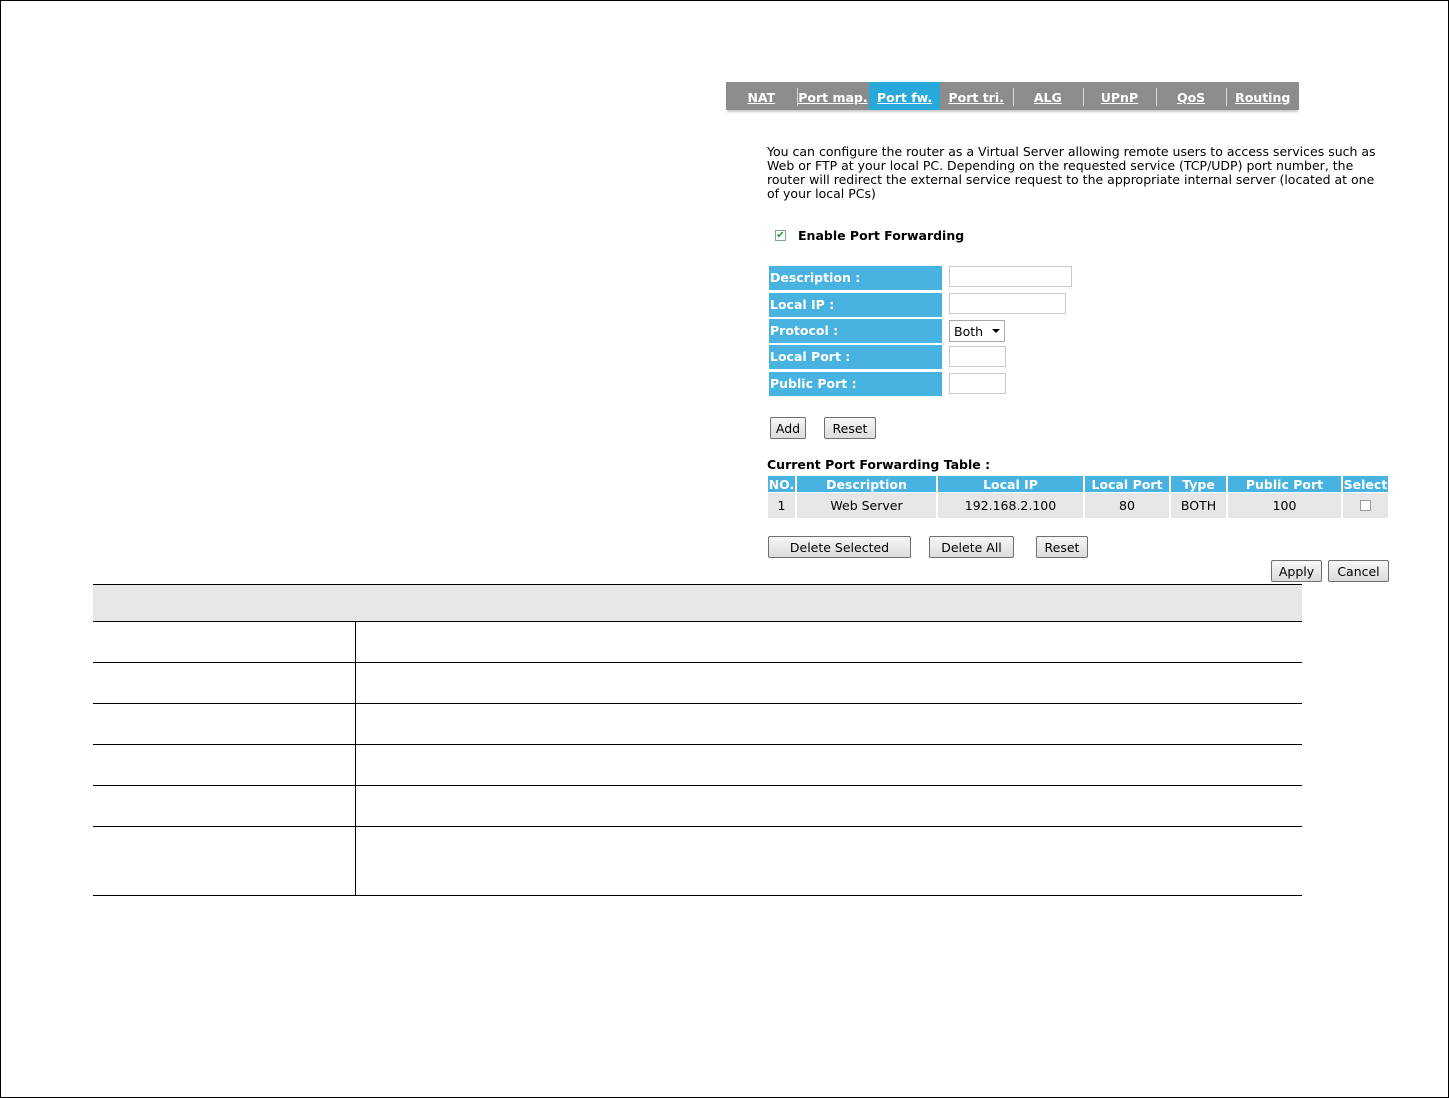  Describe the element at coordinates (977, 383) in the screenshot. I see `public-port-input` at that location.